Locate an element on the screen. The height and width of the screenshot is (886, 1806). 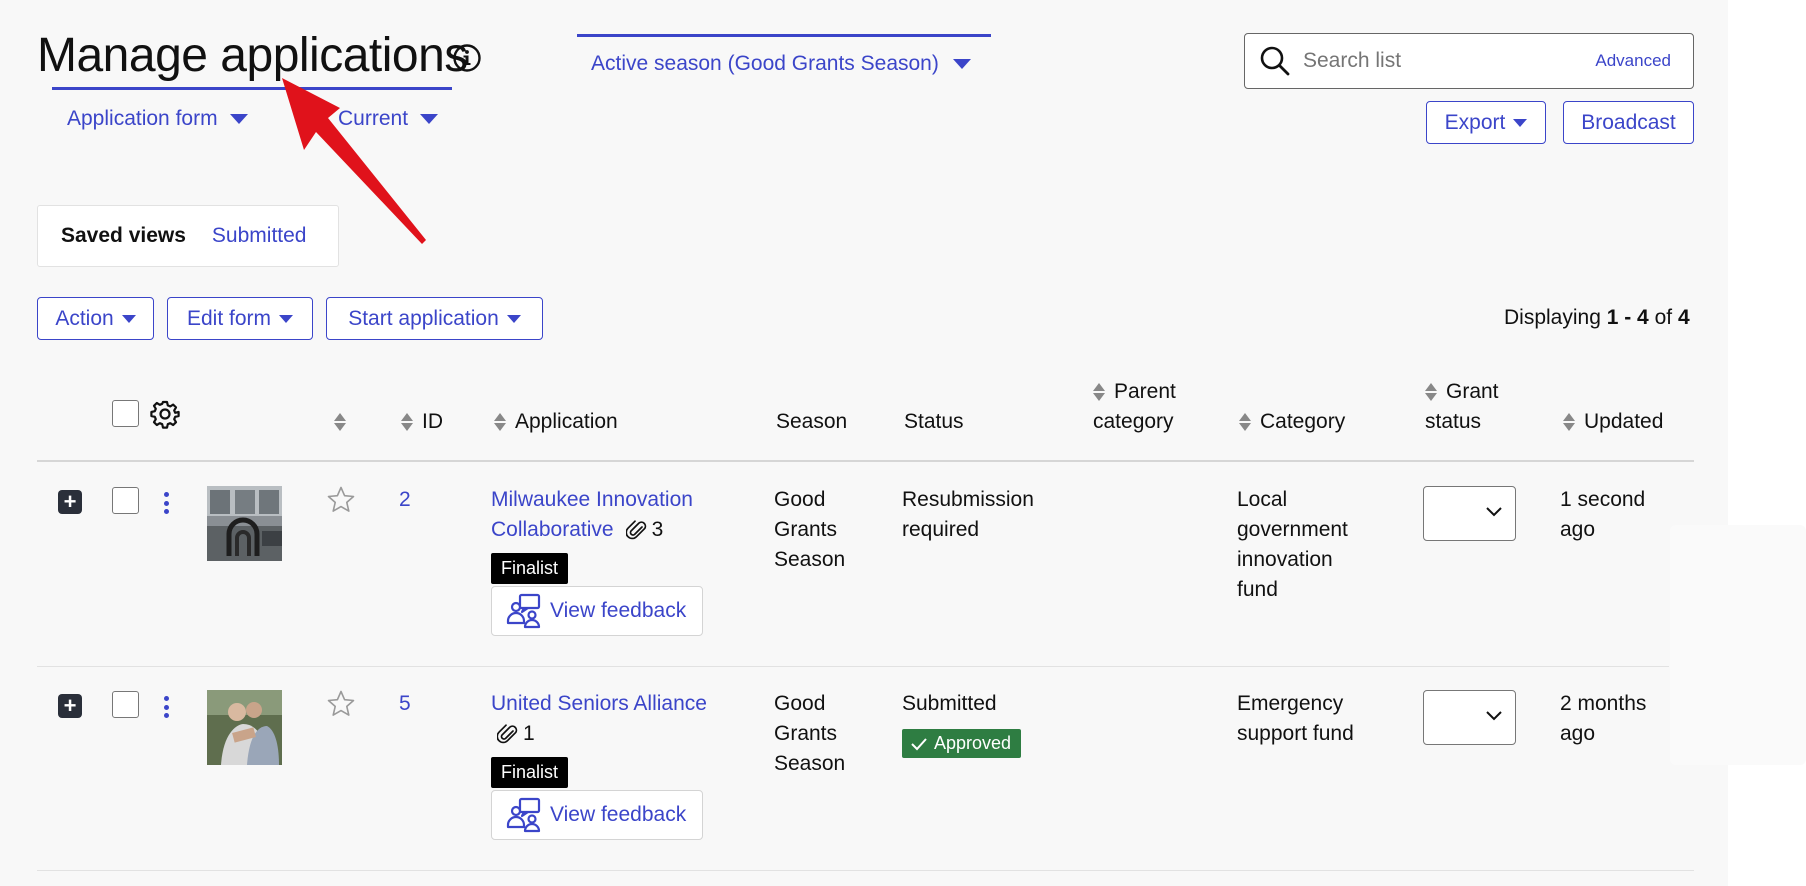
season-selector-label: Active season (Good Grants Season) is located at coordinates (765, 63).